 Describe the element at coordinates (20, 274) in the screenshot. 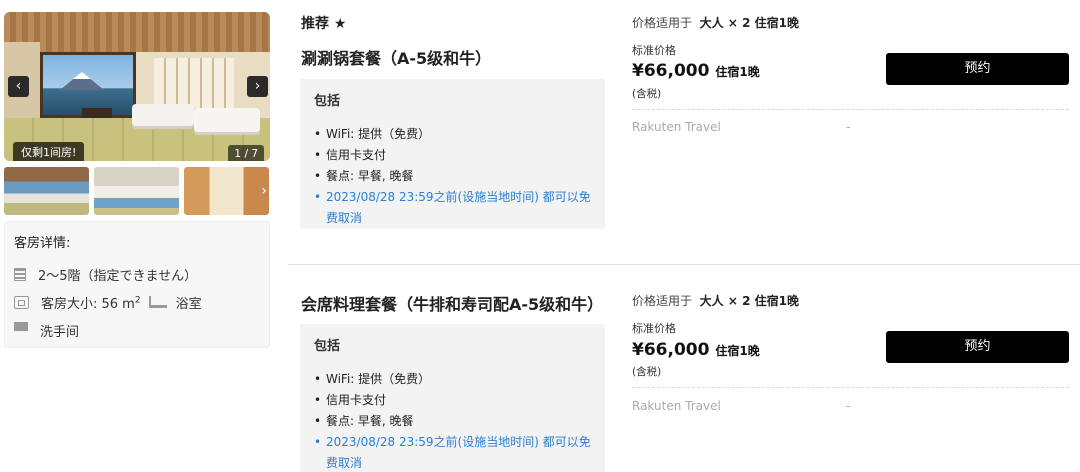

I see `building-icon` at that location.